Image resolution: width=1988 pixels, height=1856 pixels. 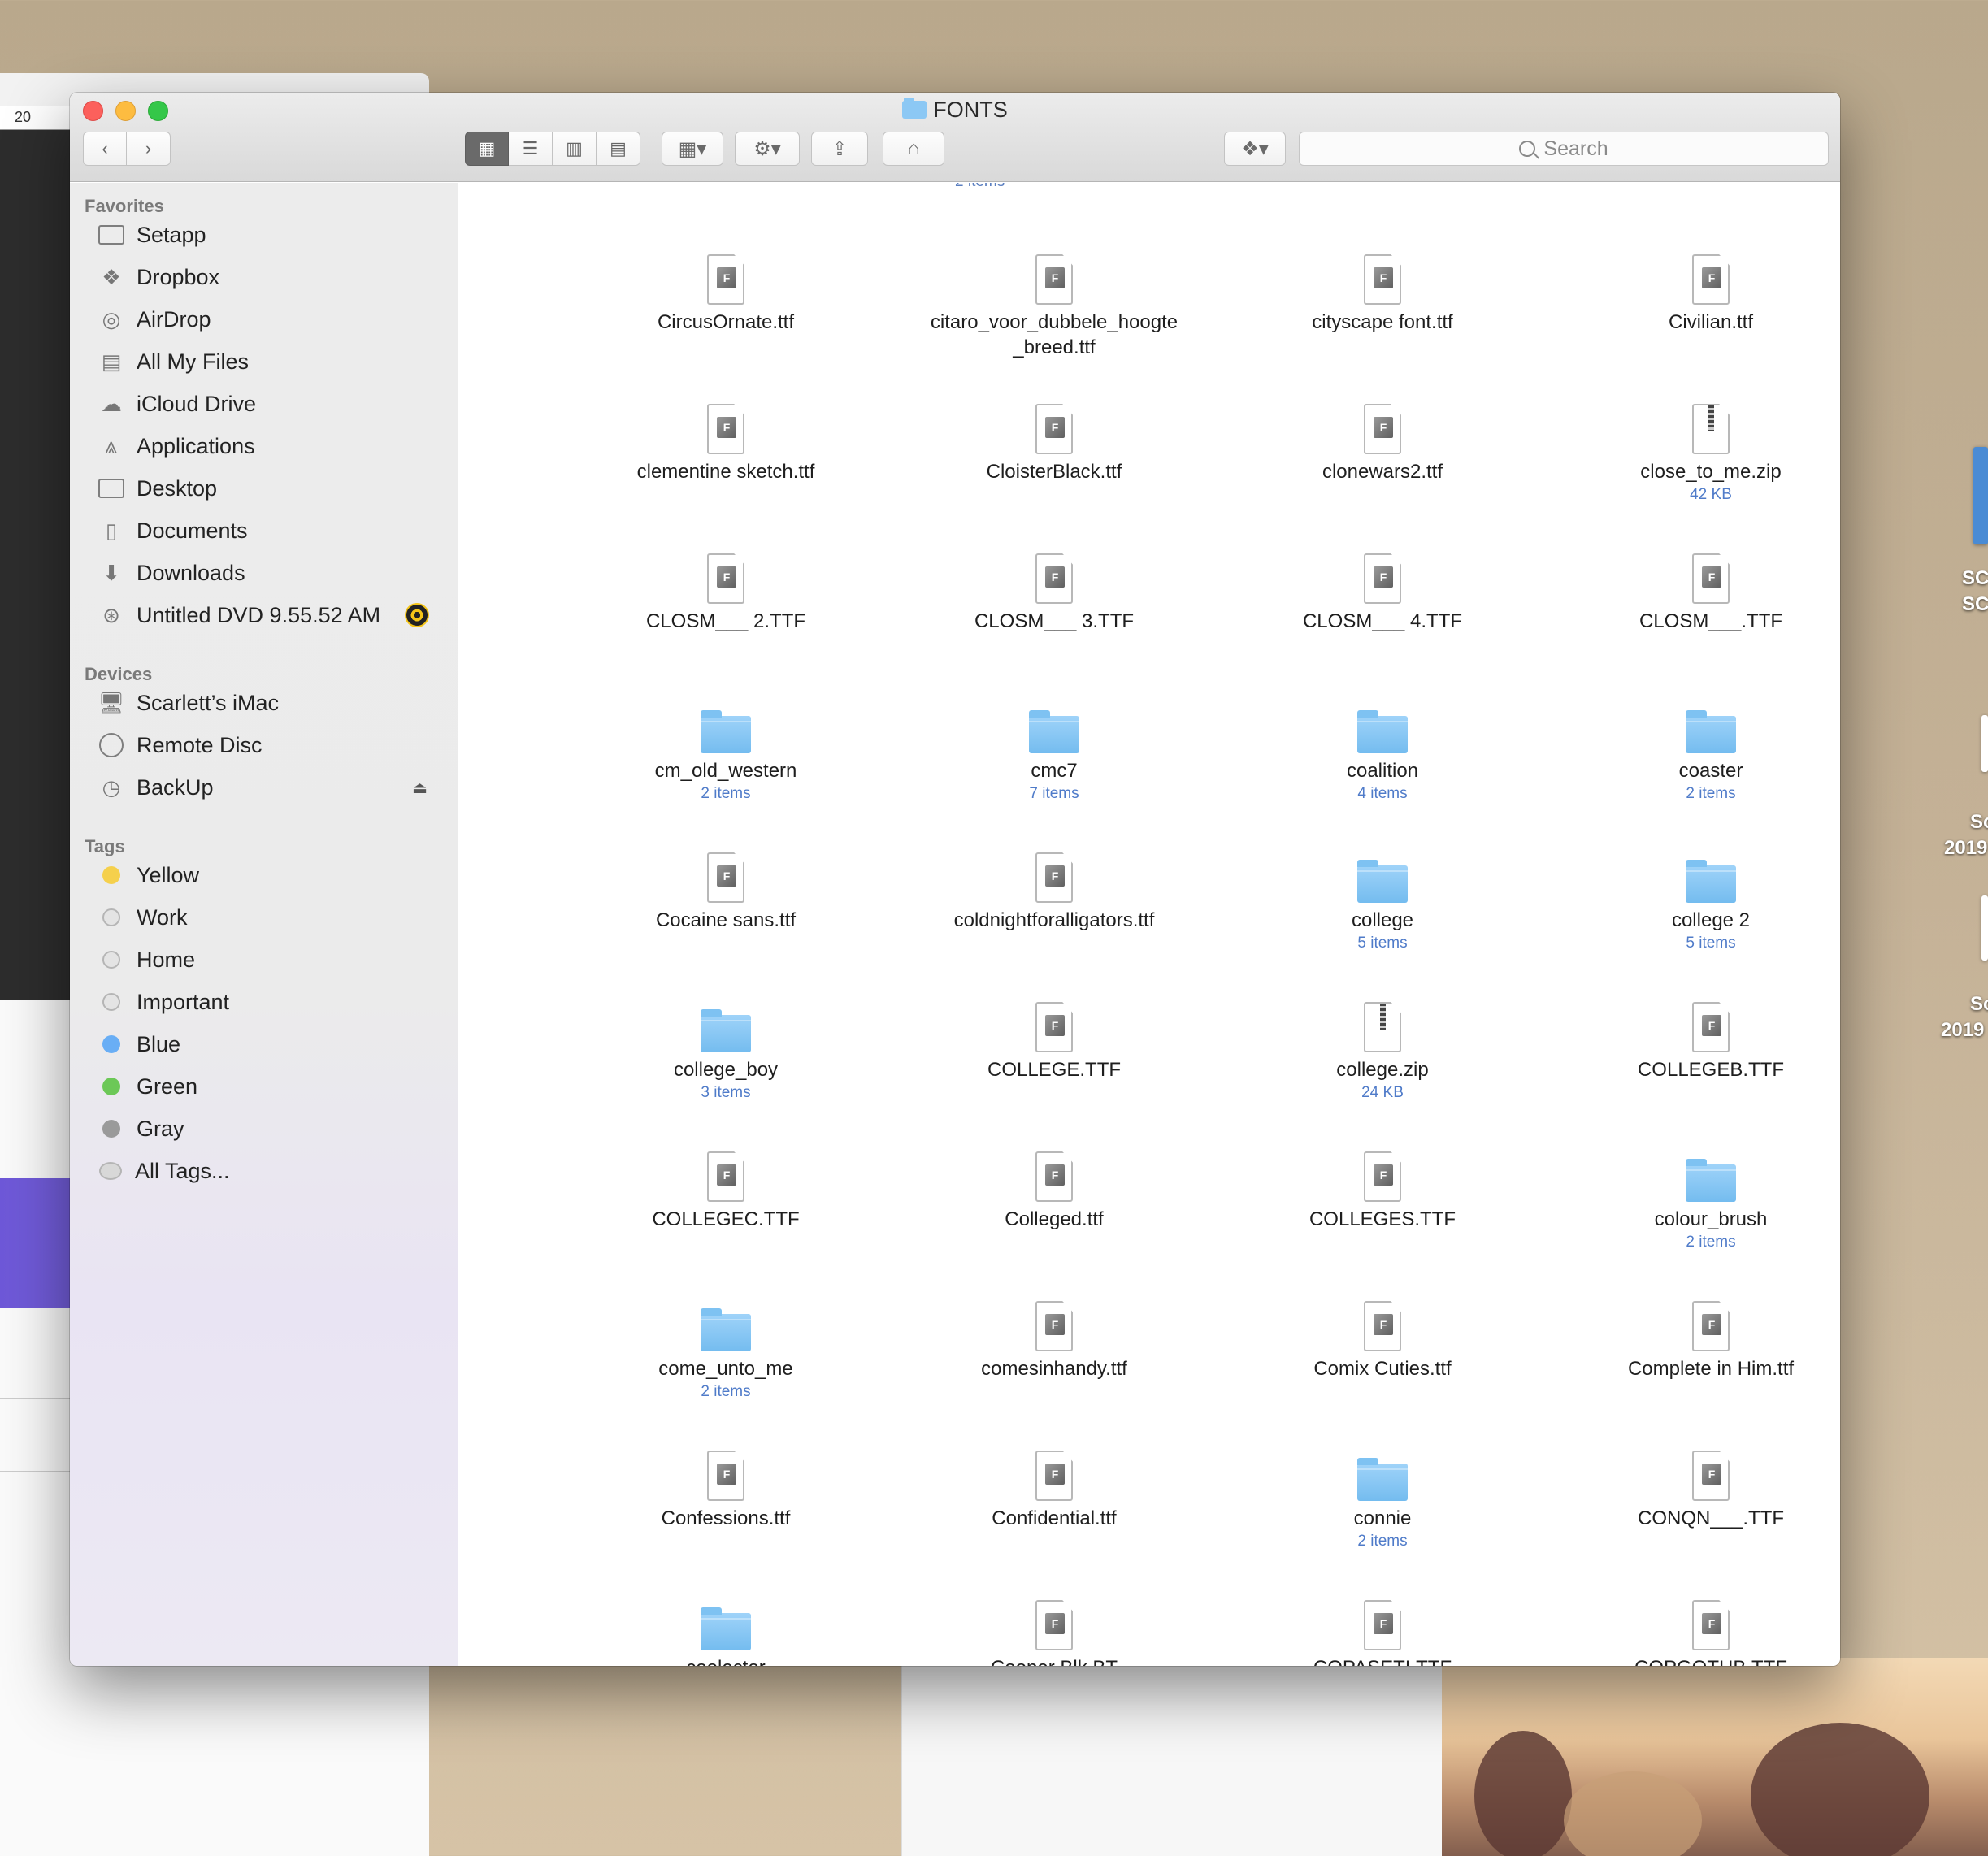 What do you see at coordinates (725, 287) in the screenshot?
I see `file-item: F CircusOrnate.ttf` at bounding box center [725, 287].